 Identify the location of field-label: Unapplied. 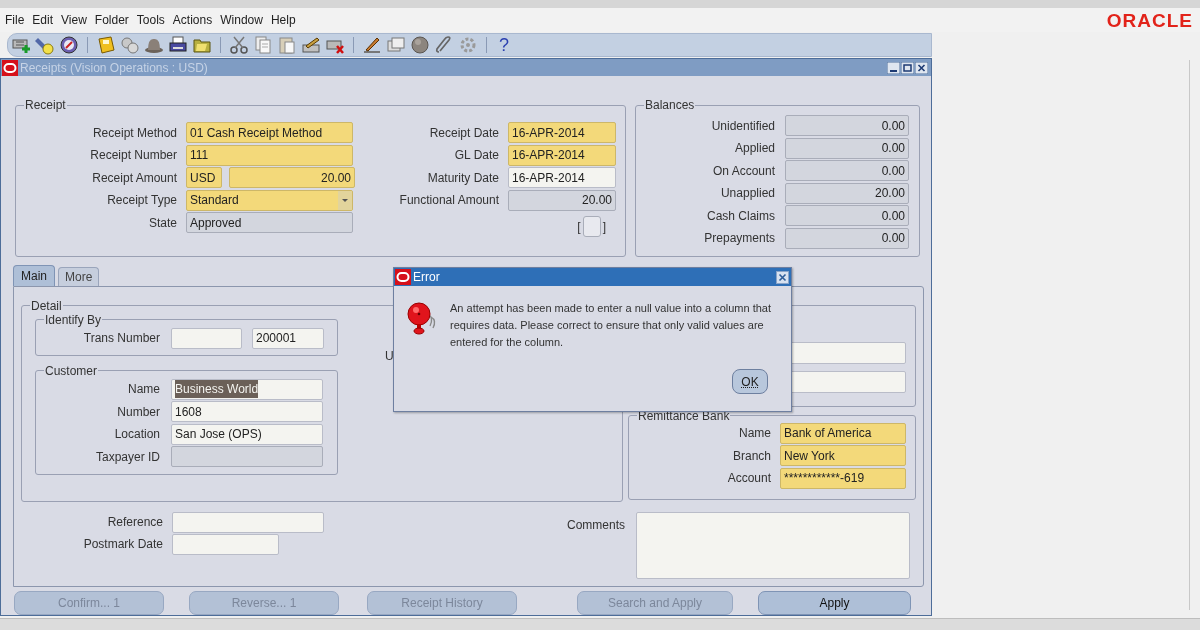
(747, 194).